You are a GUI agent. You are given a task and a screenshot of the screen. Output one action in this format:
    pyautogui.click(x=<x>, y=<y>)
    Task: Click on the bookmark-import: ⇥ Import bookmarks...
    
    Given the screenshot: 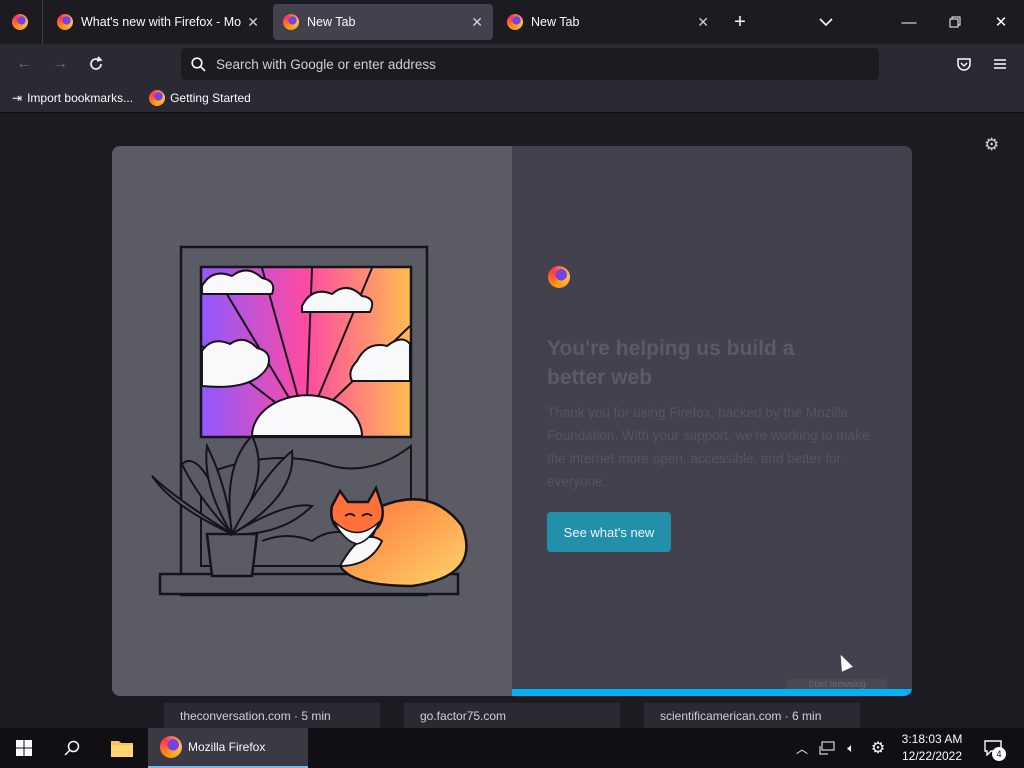 What is the action you would take?
    pyautogui.click(x=72, y=98)
    